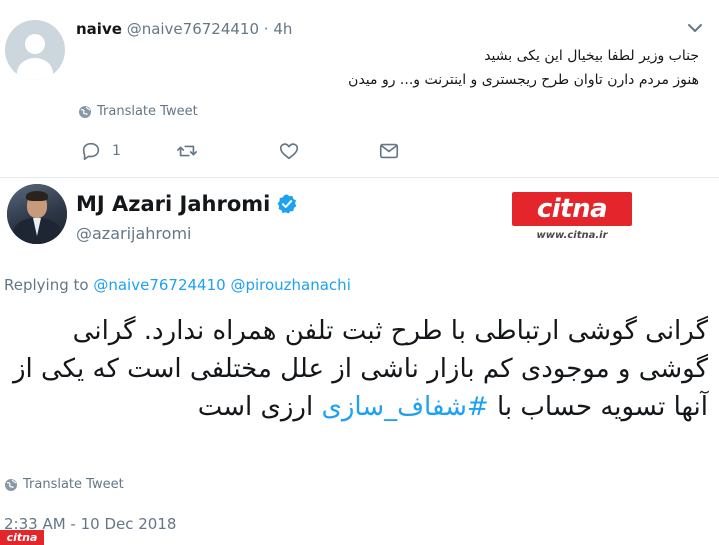 This screenshot has height=545, width=719. What do you see at coordinates (278, 29) in the screenshot?
I see `tweet-time: · 4h` at bounding box center [278, 29].